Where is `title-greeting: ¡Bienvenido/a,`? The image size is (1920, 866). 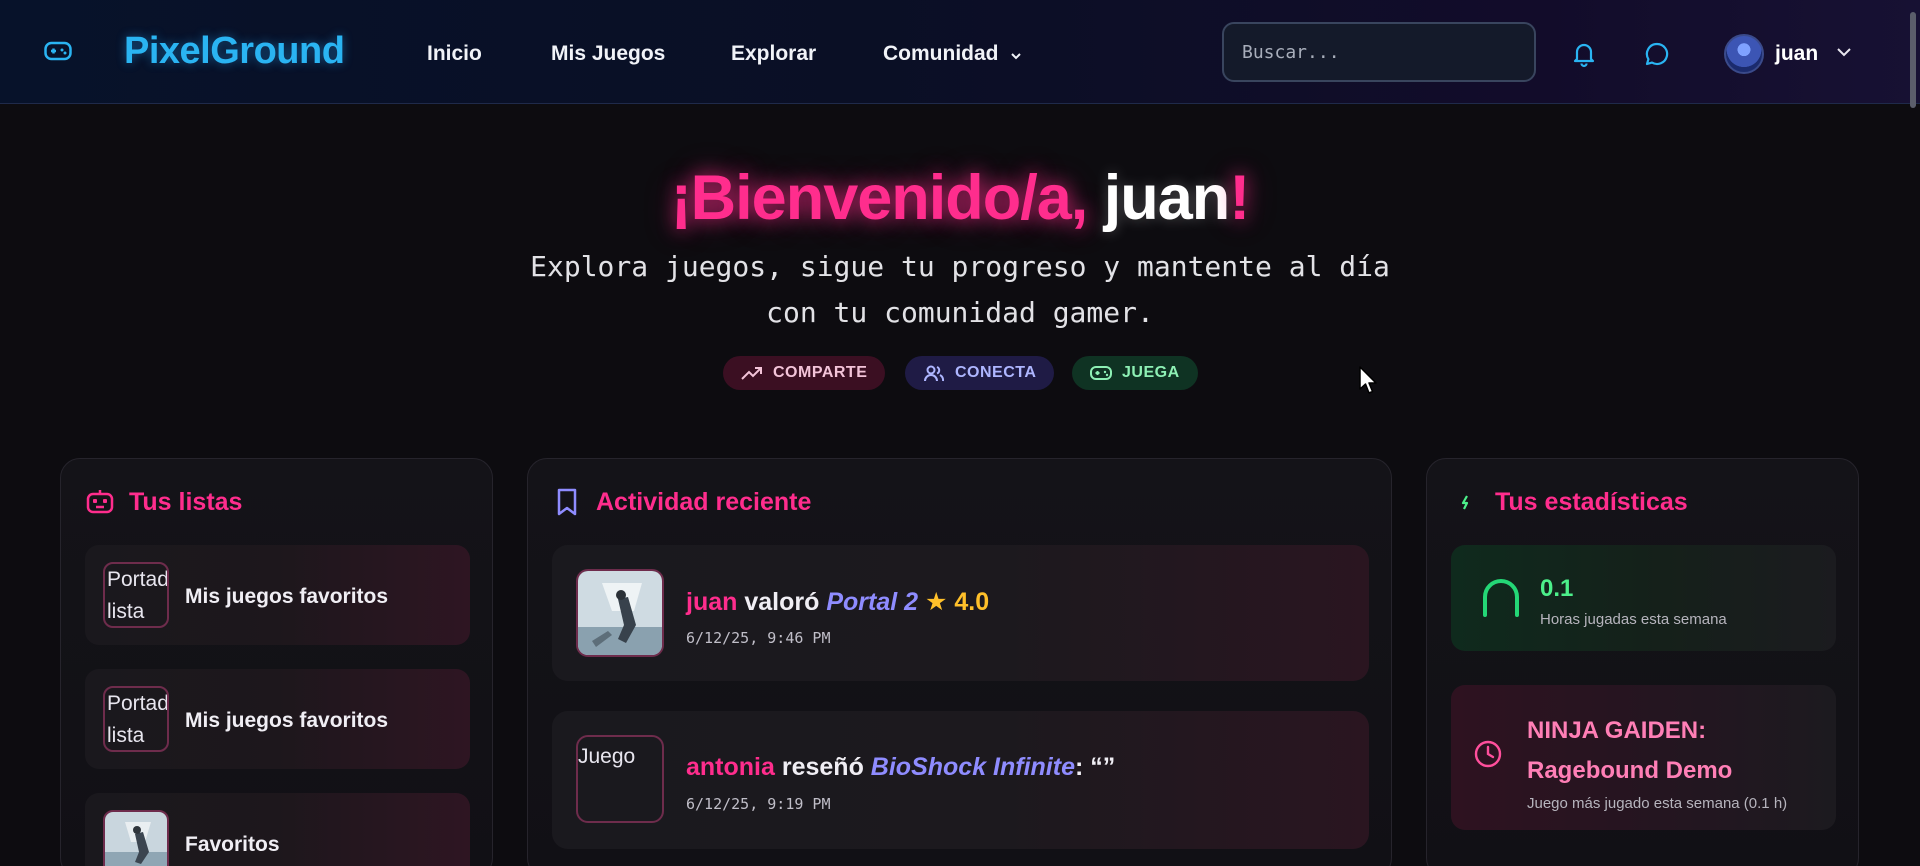
title-greeting: ¡Bienvenido/a, is located at coordinates (887, 198).